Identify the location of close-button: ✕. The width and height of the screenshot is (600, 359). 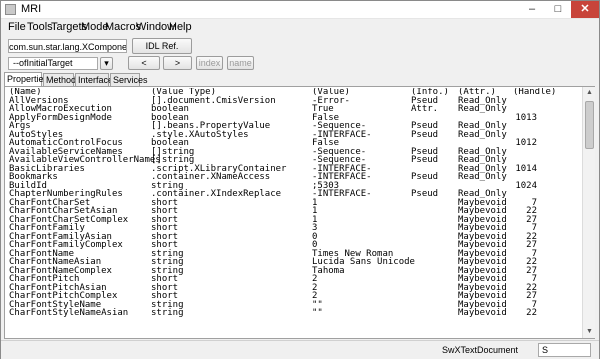
(585, 9).